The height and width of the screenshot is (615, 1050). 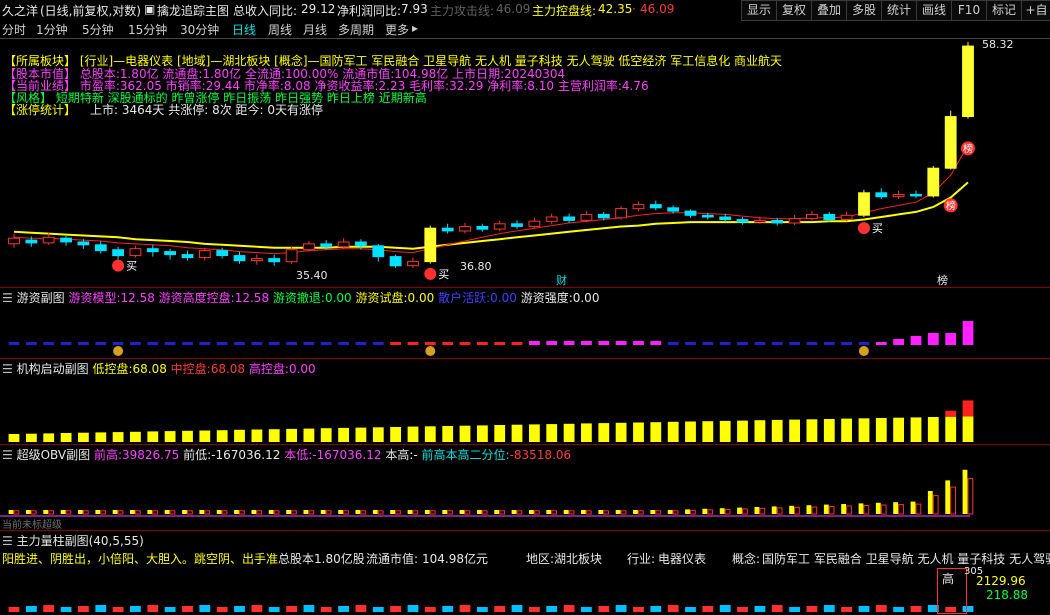 I want to click on buy-circle-icon, so click(x=118, y=265).